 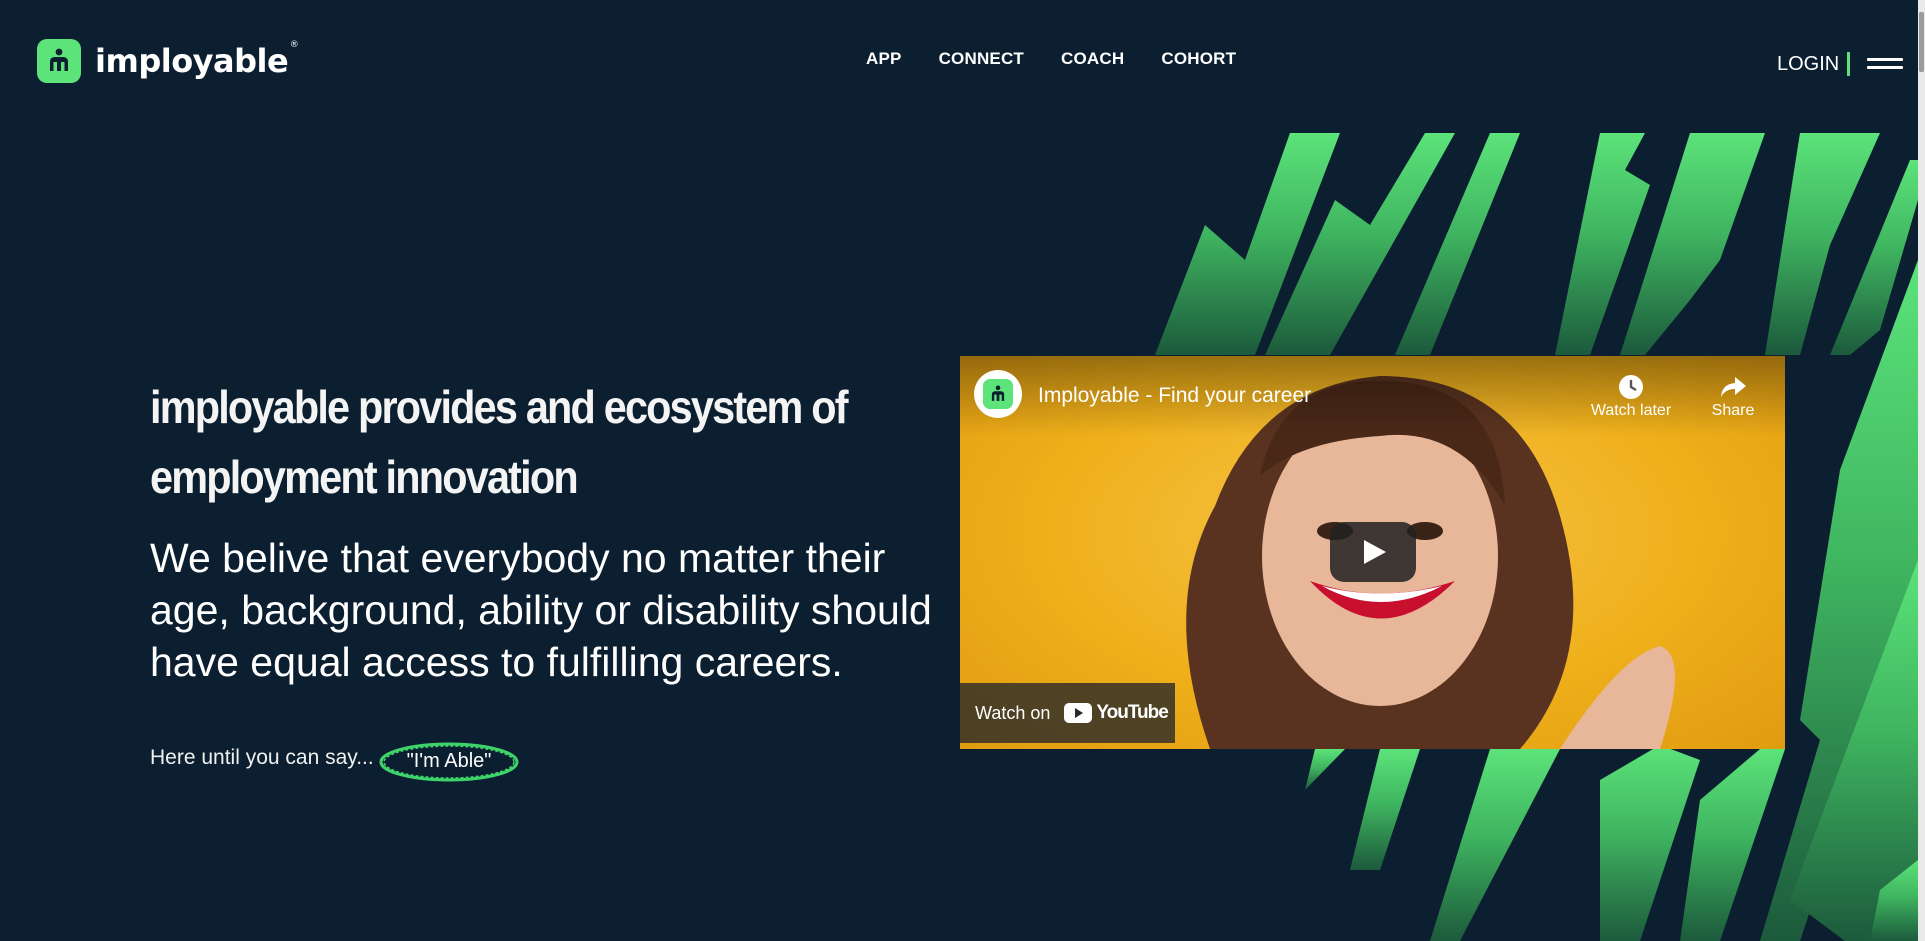 What do you see at coordinates (1848, 64) in the screenshot?
I see `login-divider` at bounding box center [1848, 64].